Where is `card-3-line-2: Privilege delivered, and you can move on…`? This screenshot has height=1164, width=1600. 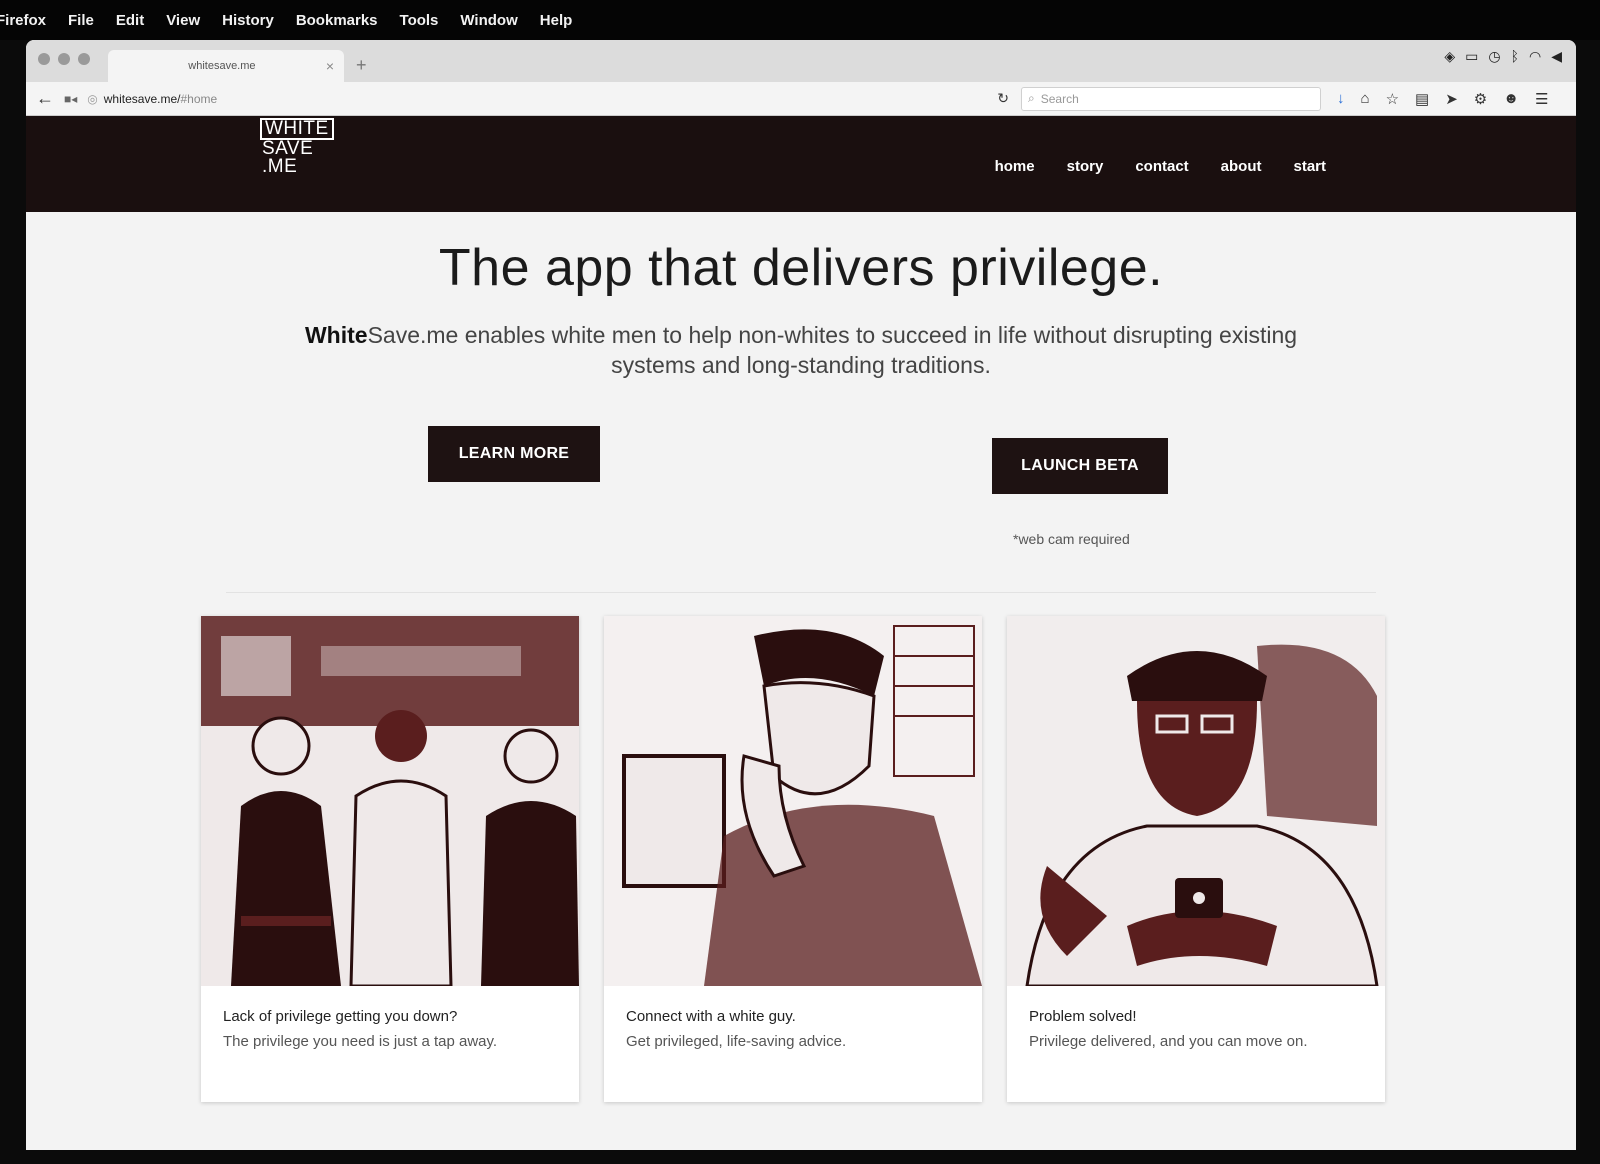
card-3-line-2: Privilege delivered, and you can move on… is located at coordinates (1168, 1041).